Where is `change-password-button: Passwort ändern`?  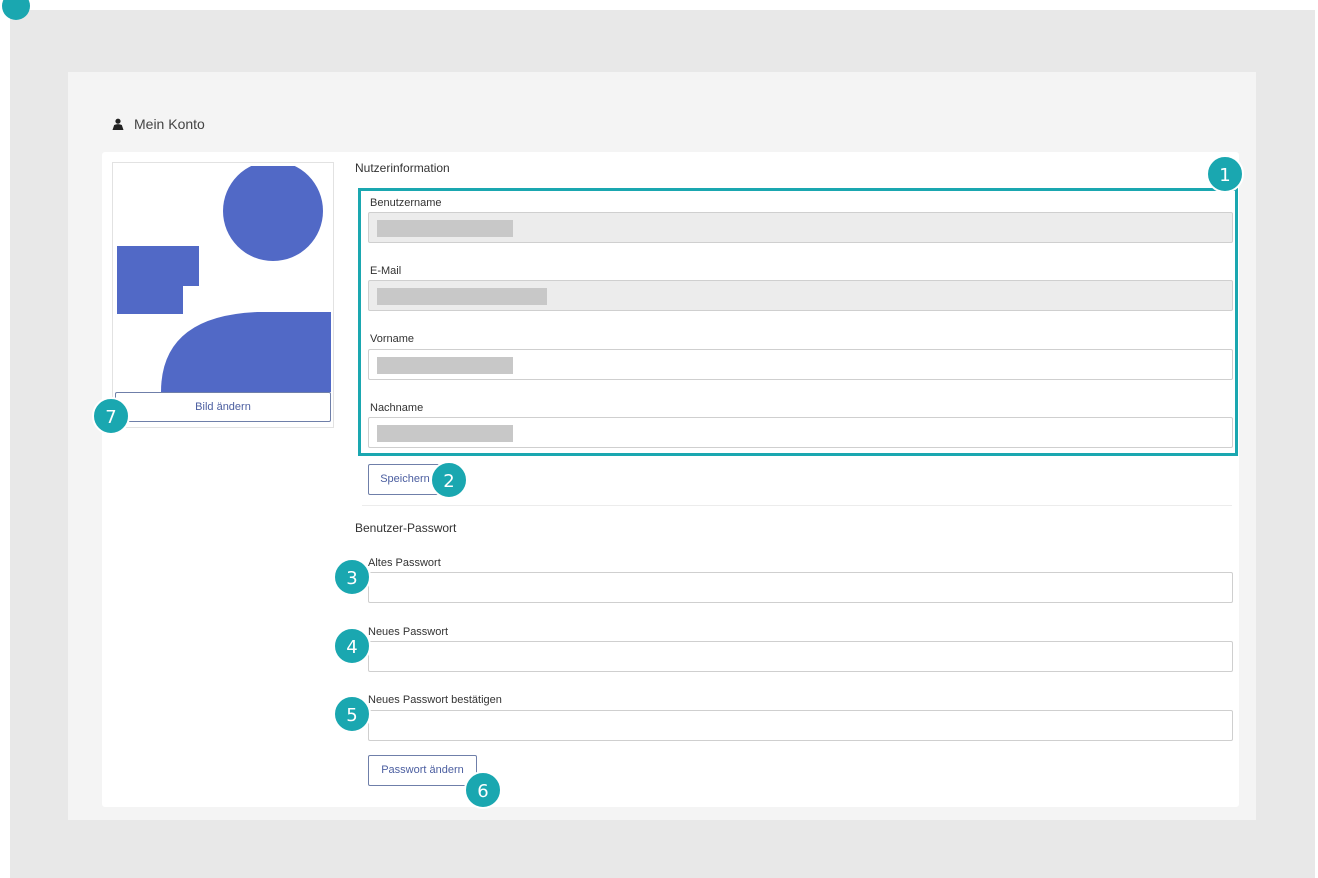 change-password-button: Passwort ändern is located at coordinates (422, 770).